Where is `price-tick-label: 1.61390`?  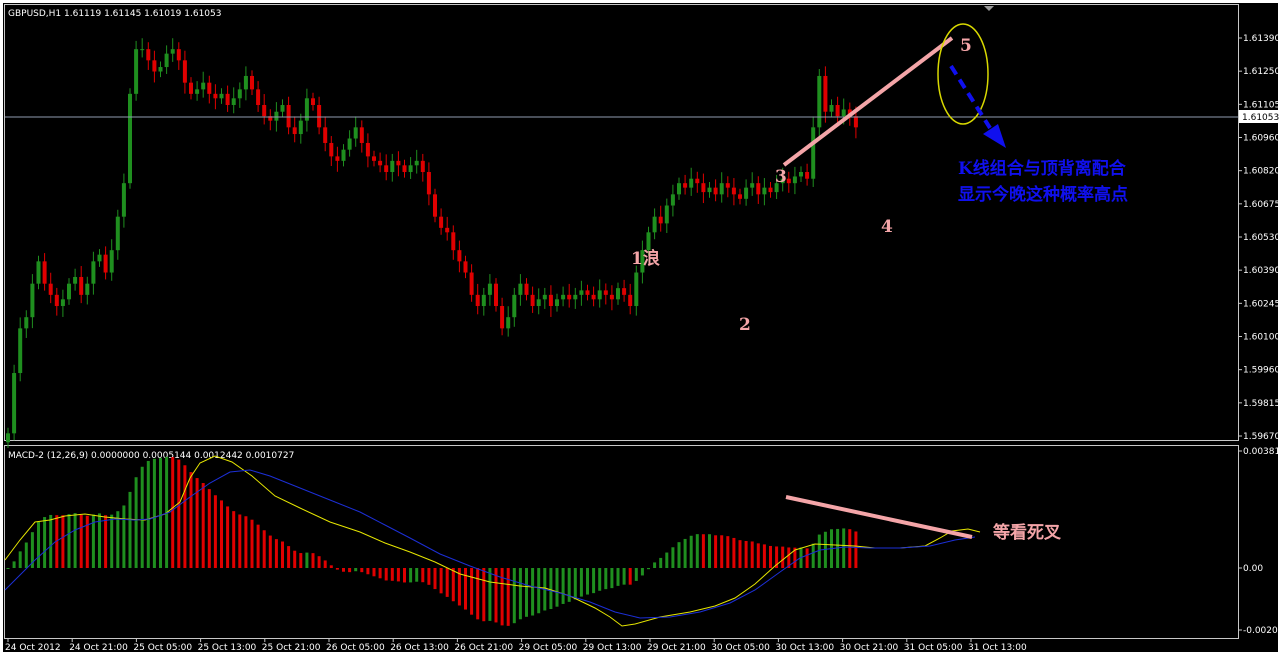 price-tick-label: 1.61390 is located at coordinates (1261, 39).